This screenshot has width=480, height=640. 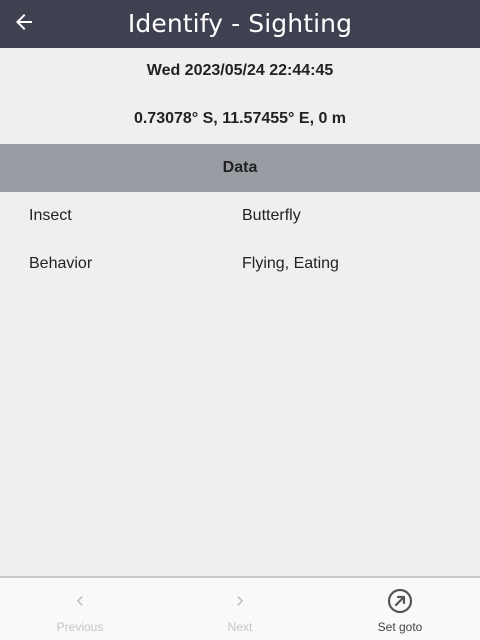 What do you see at coordinates (400, 627) in the screenshot?
I see `set-goto-label: Set goto` at bounding box center [400, 627].